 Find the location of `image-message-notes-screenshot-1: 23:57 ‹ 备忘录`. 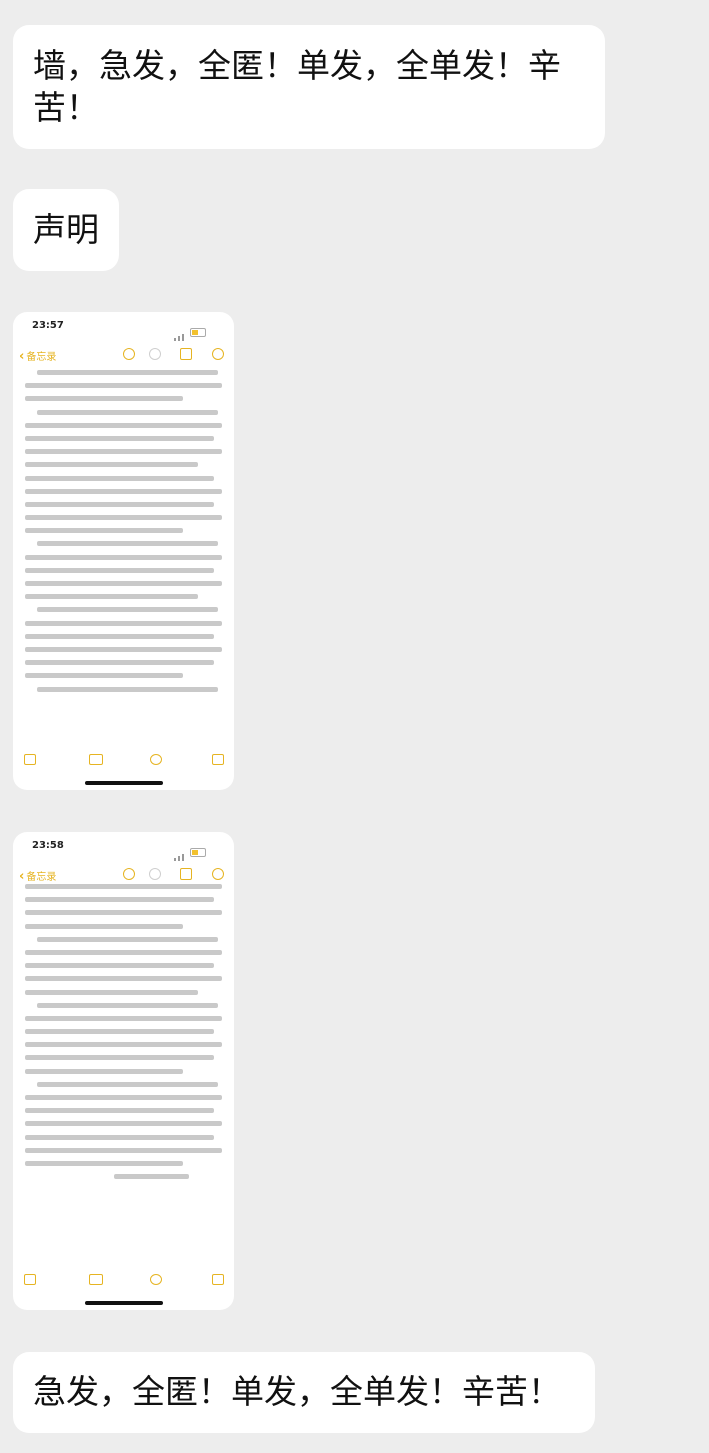

image-message-notes-screenshot-1: 23:57 ‹ 备忘录 is located at coordinates (123, 551).